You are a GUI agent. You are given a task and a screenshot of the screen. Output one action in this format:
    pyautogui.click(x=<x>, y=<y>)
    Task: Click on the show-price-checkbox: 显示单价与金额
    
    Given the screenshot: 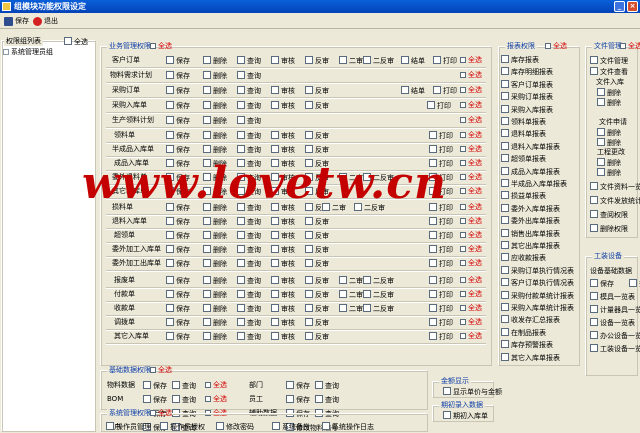 What is the action you would take?
    pyautogui.click(x=472, y=391)
    